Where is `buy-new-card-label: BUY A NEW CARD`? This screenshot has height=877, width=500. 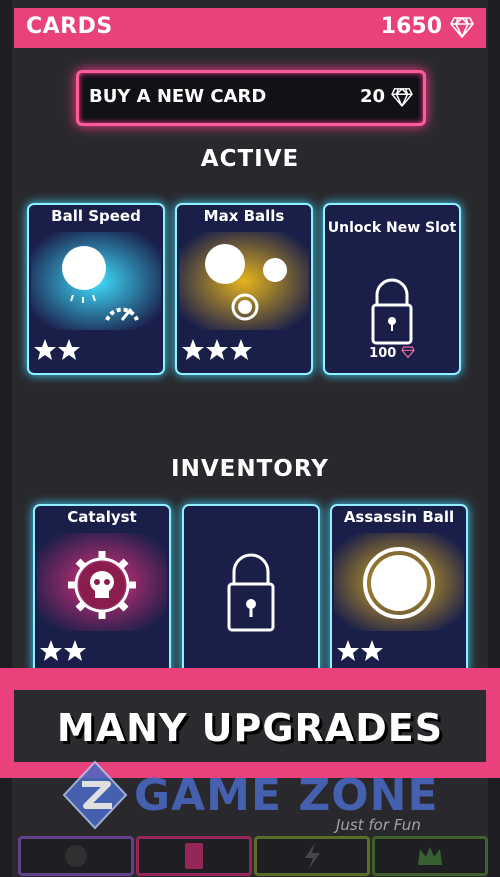 buy-new-card-label: BUY A NEW CARD is located at coordinates (178, 96).